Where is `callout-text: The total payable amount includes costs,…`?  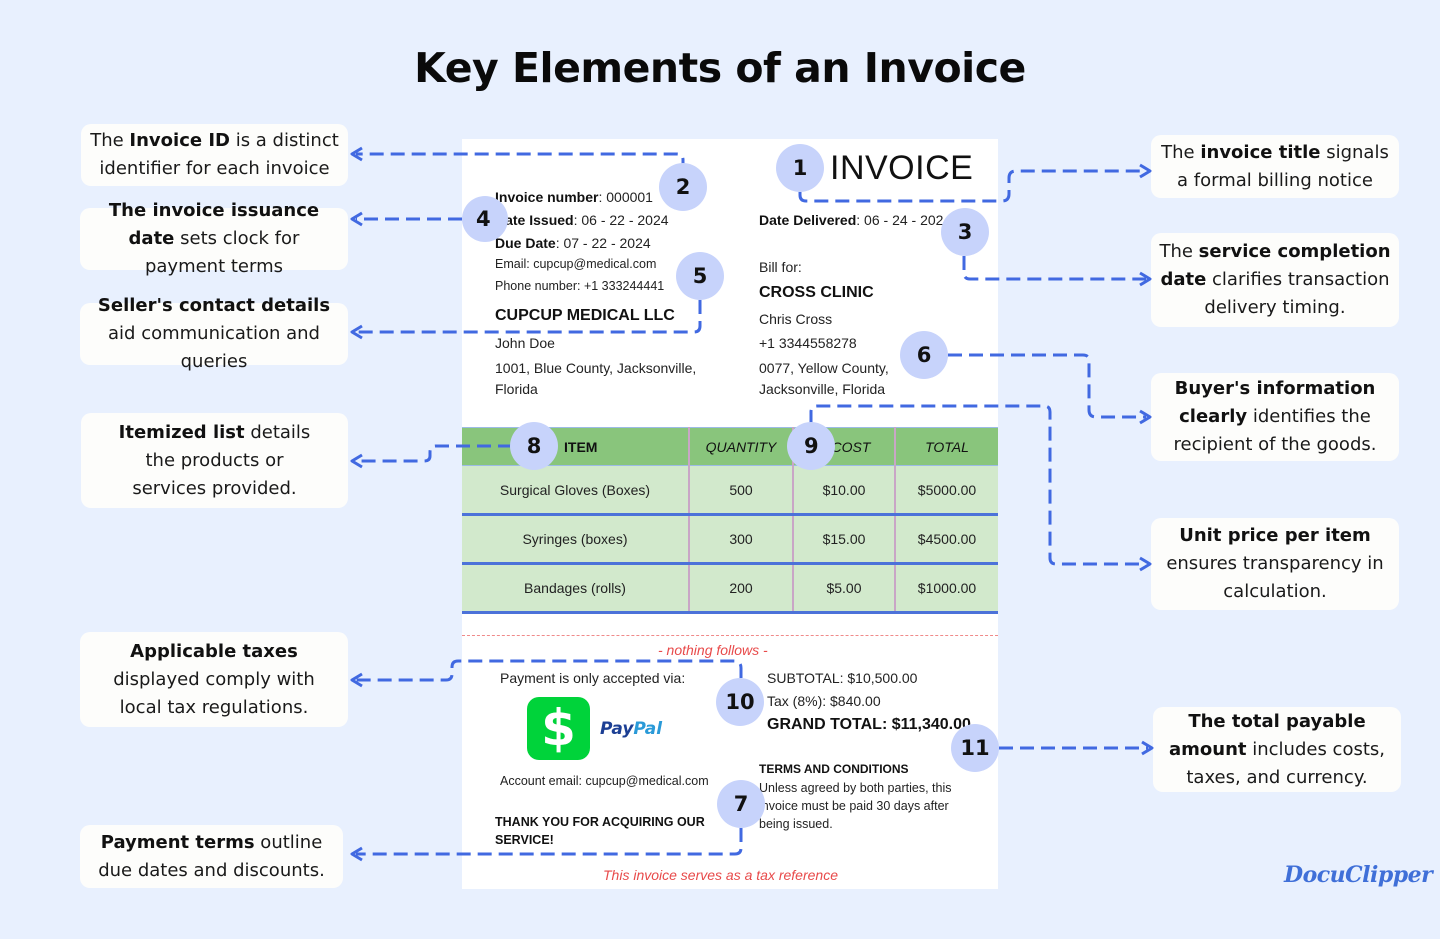 callout-text: The total payable amount includes costs,… is located at coordinates (1277, 749).